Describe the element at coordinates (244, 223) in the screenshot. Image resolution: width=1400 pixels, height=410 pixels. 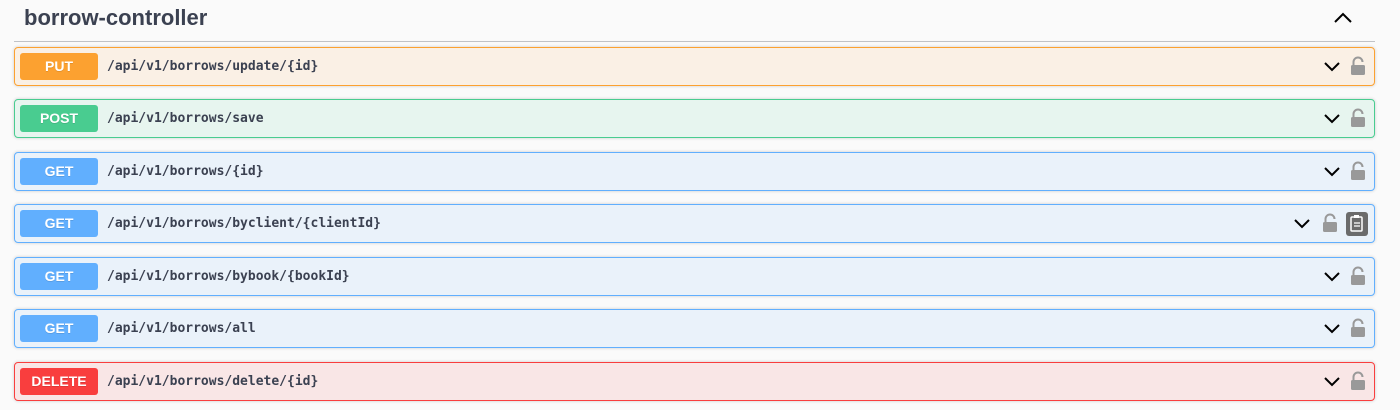
I see `operation-path: /api/v1/borrows/byclient/{clientId}` at that location.